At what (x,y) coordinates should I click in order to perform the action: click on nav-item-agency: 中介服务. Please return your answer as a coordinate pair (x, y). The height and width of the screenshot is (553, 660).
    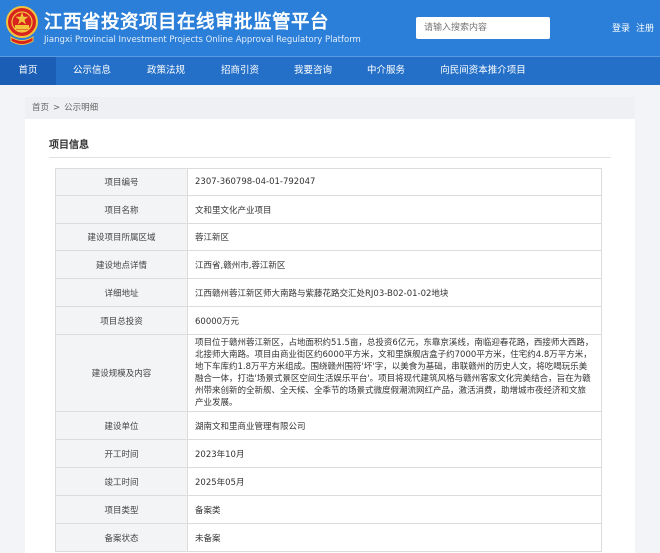
    Looking at the image, I should click on (386, 71).